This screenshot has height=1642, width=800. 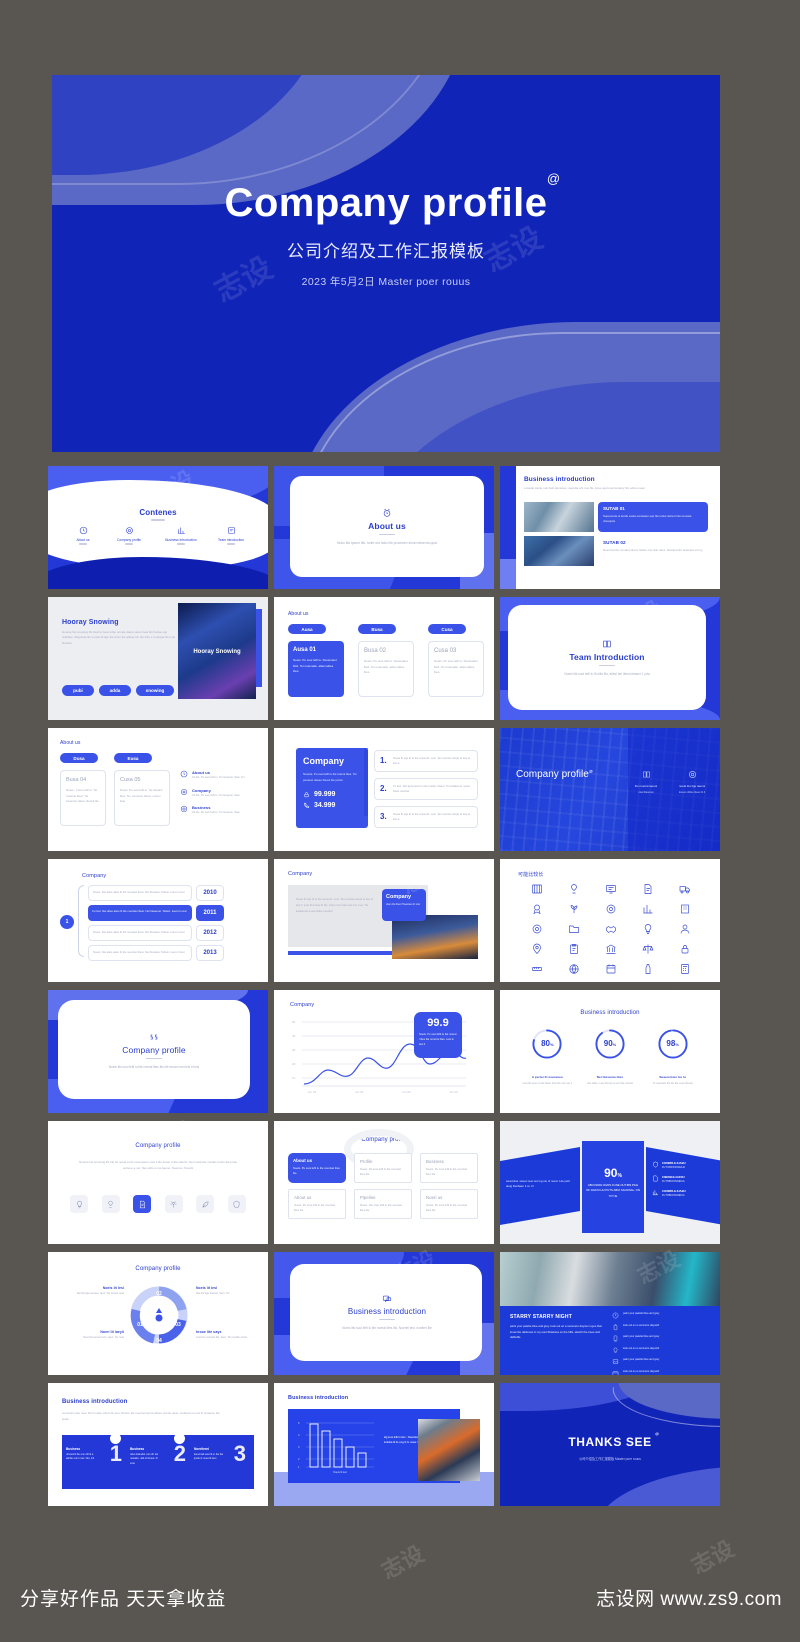 I want to click on calculator-icon, so click(x=685, y=969).